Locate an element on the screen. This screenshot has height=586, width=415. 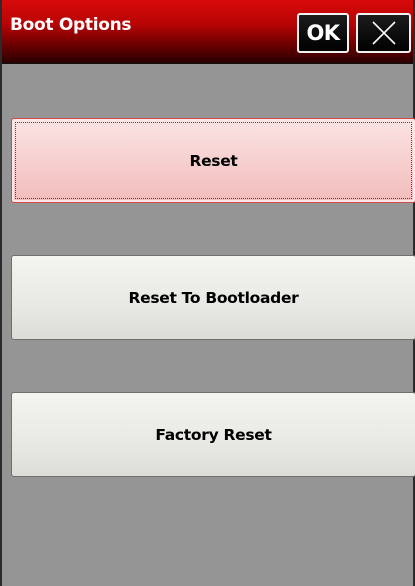
close-icon is located at coordinates (383, 33).